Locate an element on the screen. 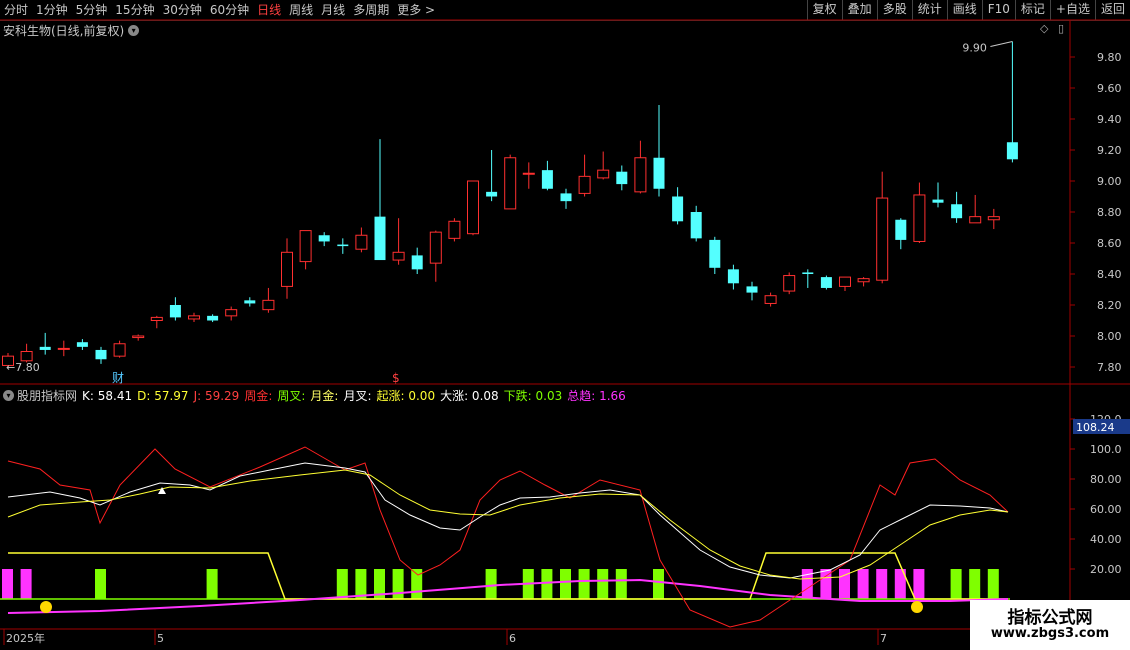 Image resolution: width=1130 pixels, height=650 pixels. price-tick-label: 8.60 is located at coordinates (1109, 243).